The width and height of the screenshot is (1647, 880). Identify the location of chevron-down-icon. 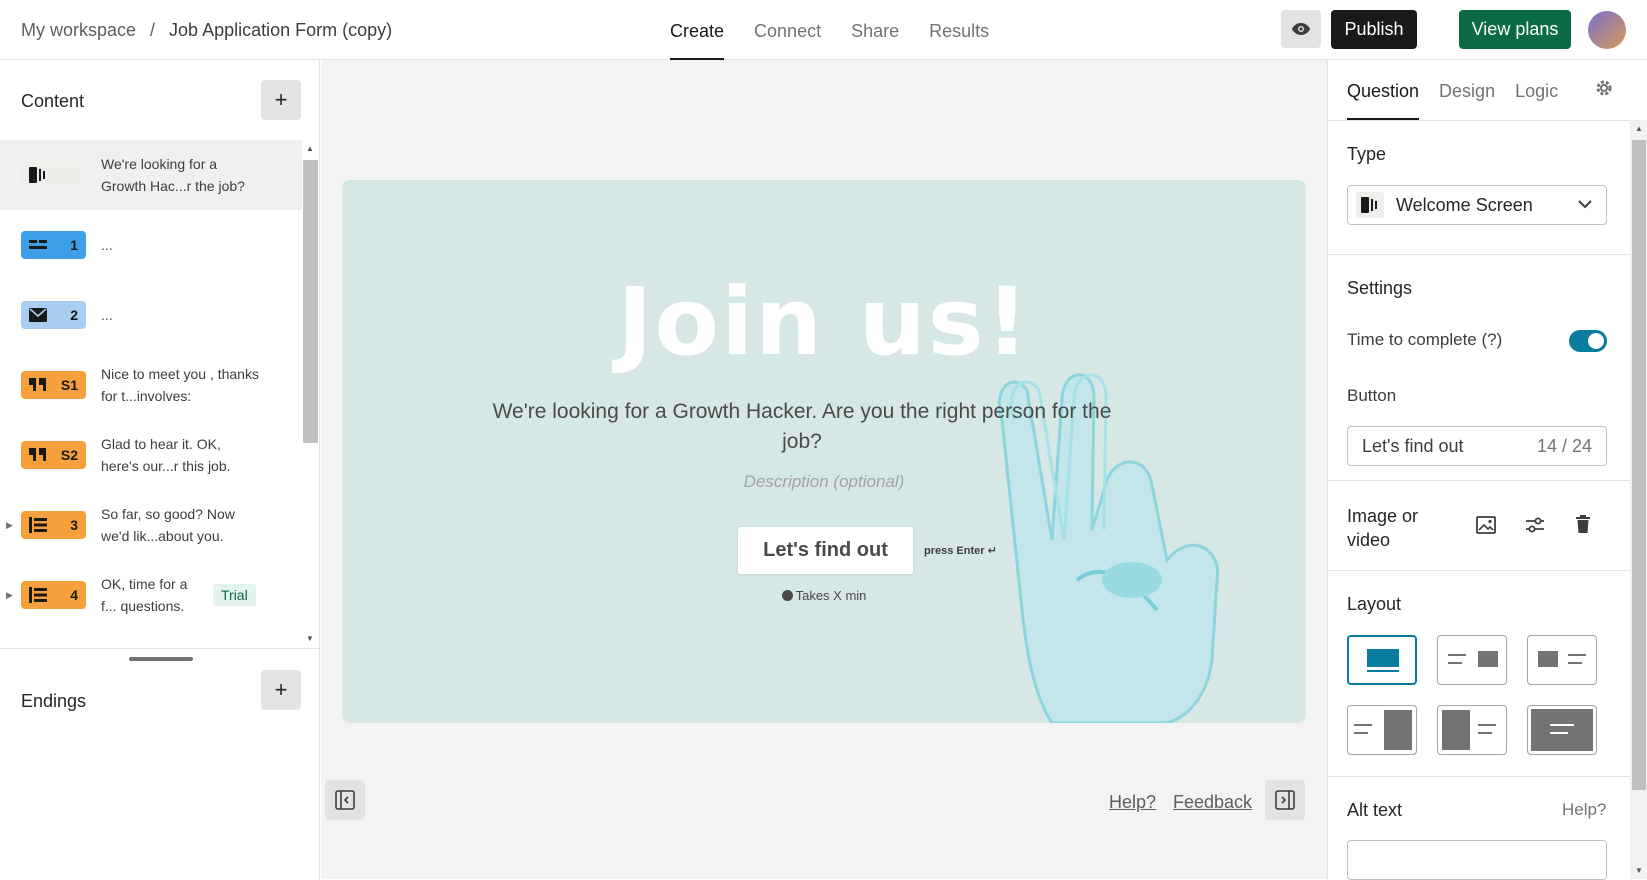
(1585, 204).